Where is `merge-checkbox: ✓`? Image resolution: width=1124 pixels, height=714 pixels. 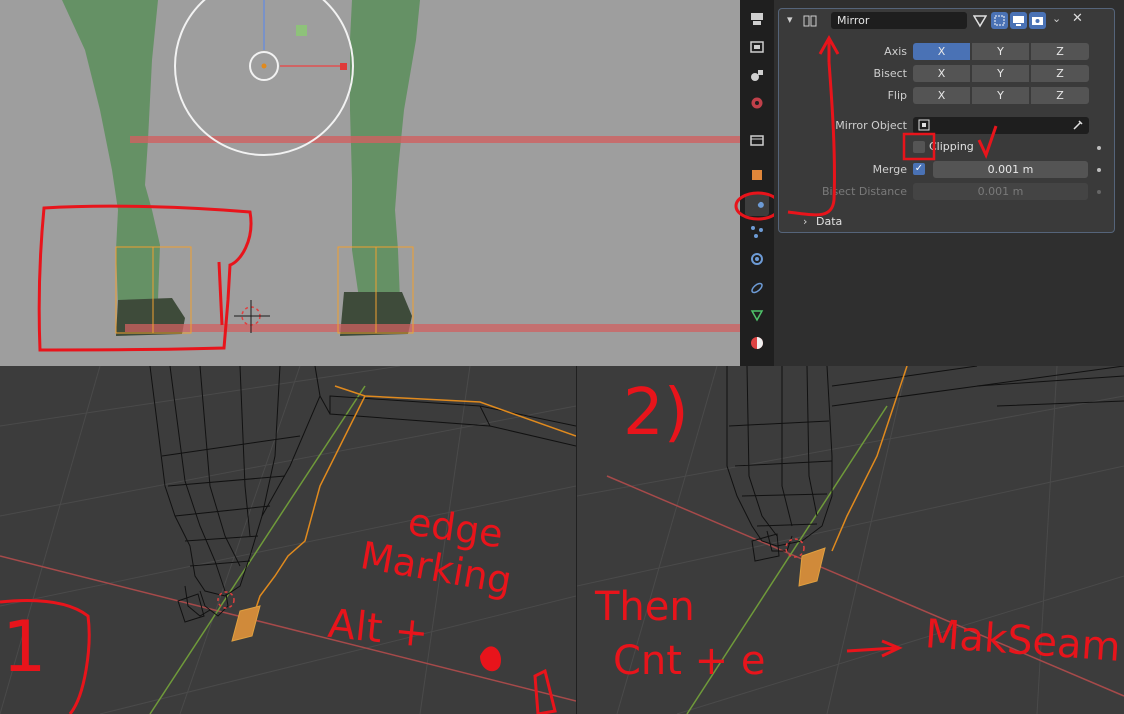 merge-checkbox: ✓ is located at coordinates (919, 169).